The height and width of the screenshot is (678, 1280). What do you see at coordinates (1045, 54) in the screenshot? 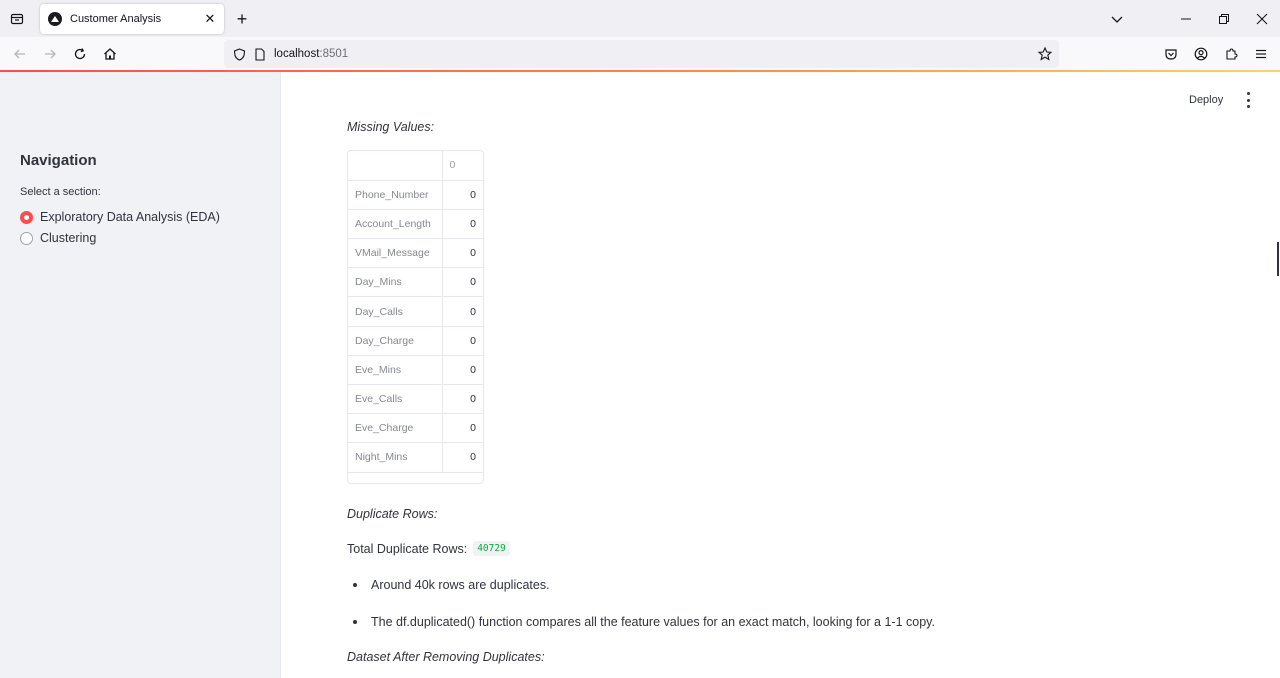
I see `bookmark-star-icon` at bounding box center [1045, 54].